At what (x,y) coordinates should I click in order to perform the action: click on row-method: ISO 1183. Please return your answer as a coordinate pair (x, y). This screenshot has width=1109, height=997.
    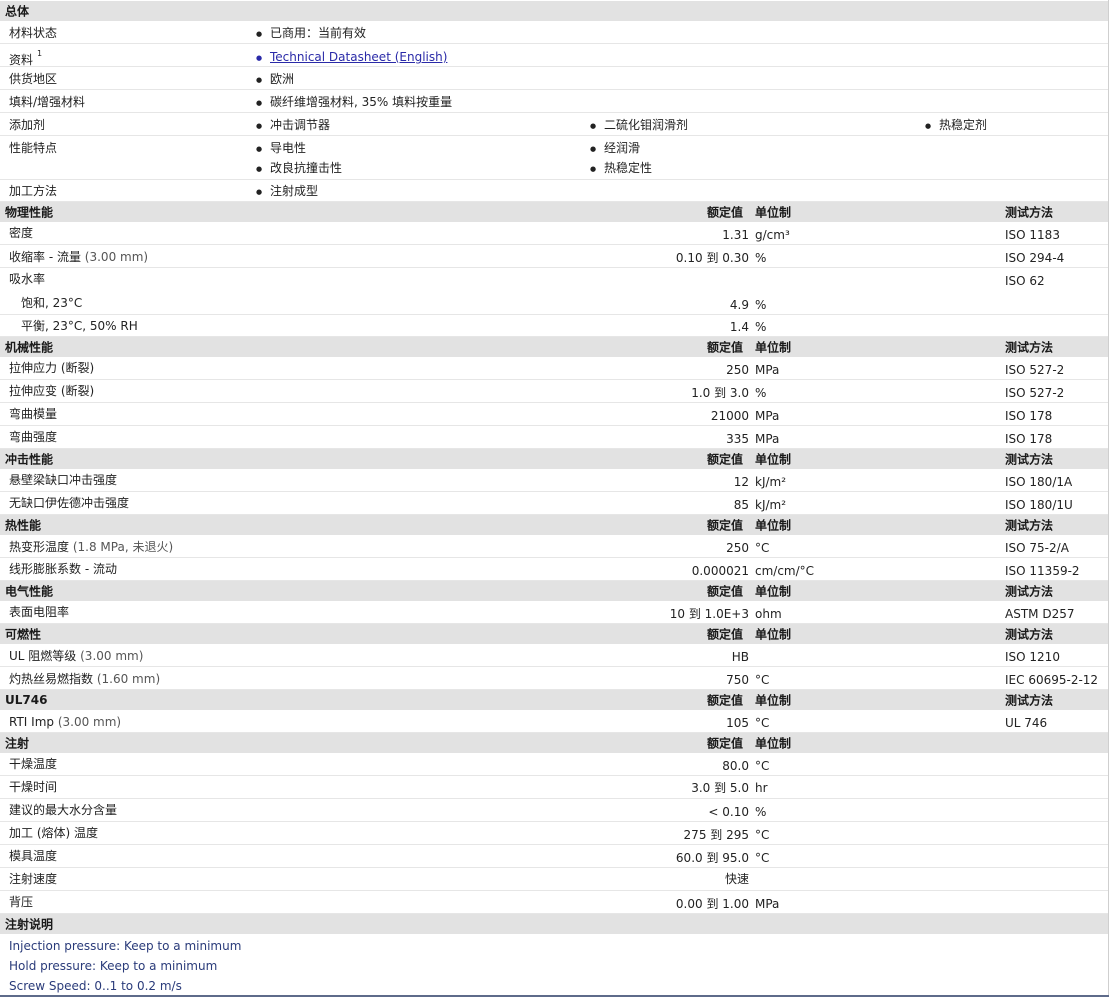
    Looking at the image, I should click on (1032, 235).